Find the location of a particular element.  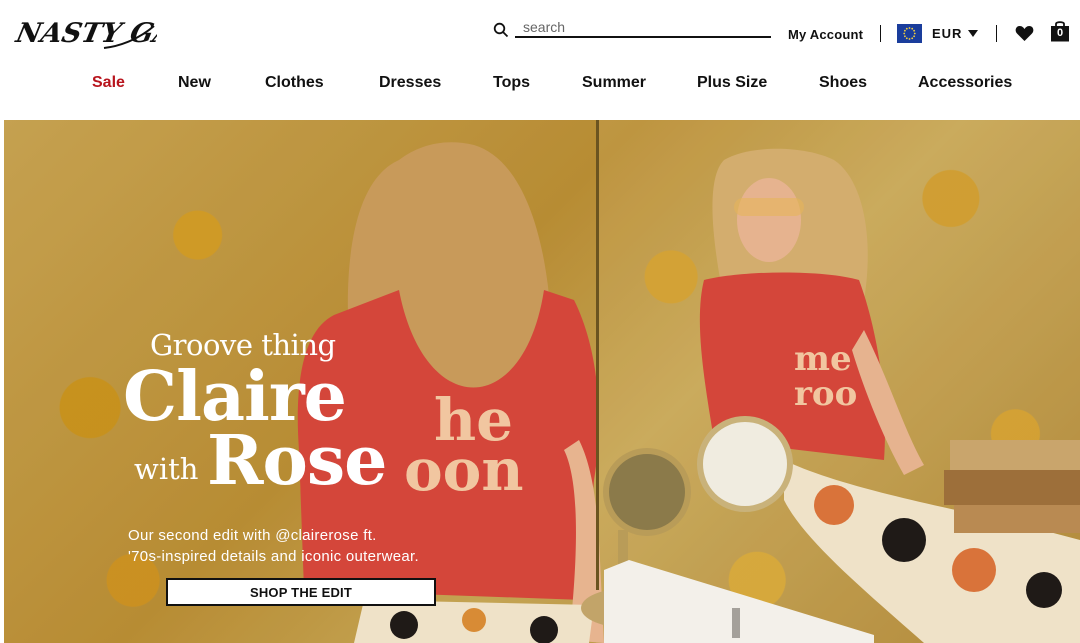

hero-title-rose: Rose is located at coordinates (297, 461).